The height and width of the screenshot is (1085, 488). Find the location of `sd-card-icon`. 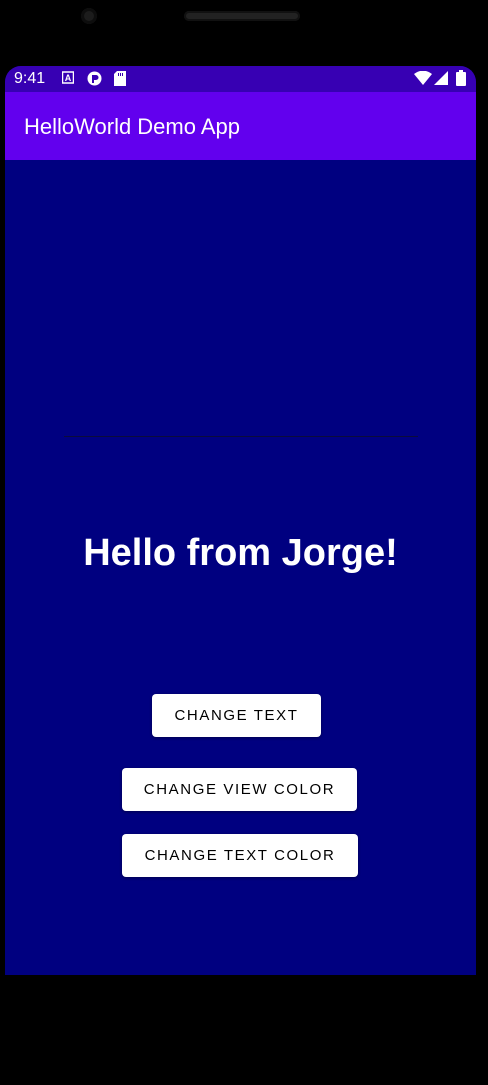

sd-card-icon is located at coordinates (120, 78).